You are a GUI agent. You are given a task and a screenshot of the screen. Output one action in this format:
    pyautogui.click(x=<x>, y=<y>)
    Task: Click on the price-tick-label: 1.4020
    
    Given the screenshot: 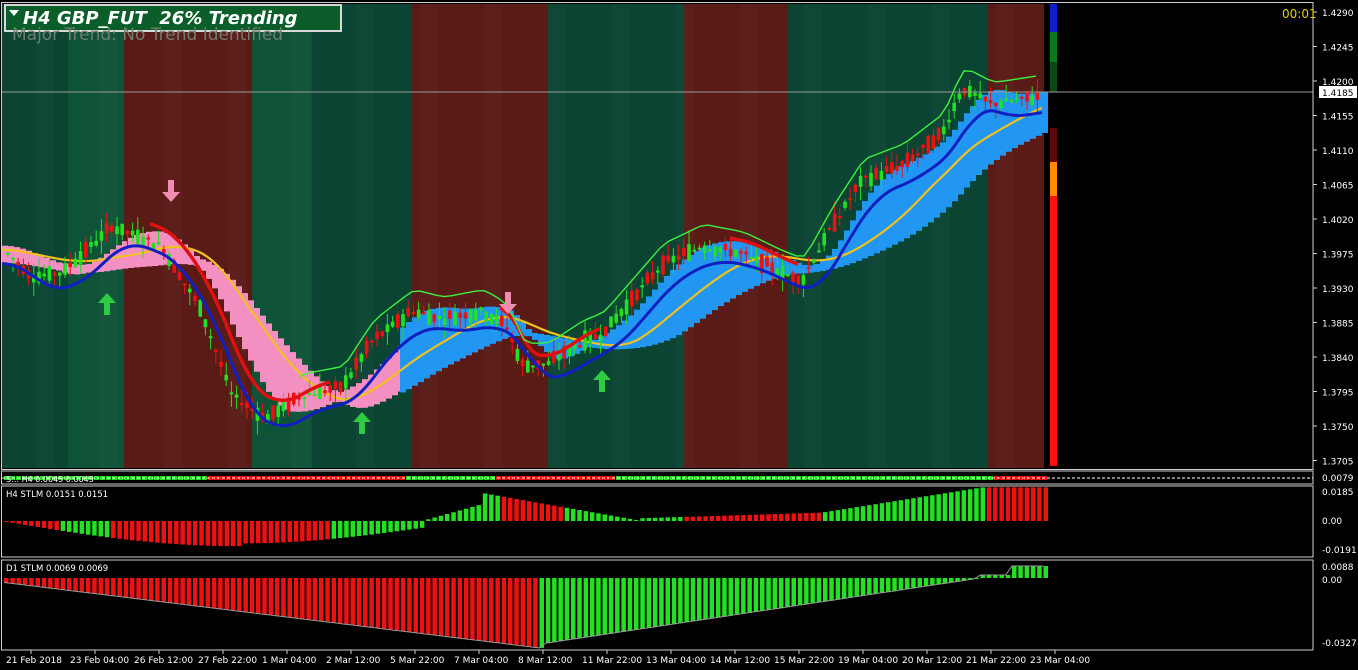 What is the action you would take?
    pyautogui.click(x=1338, y=221)
    